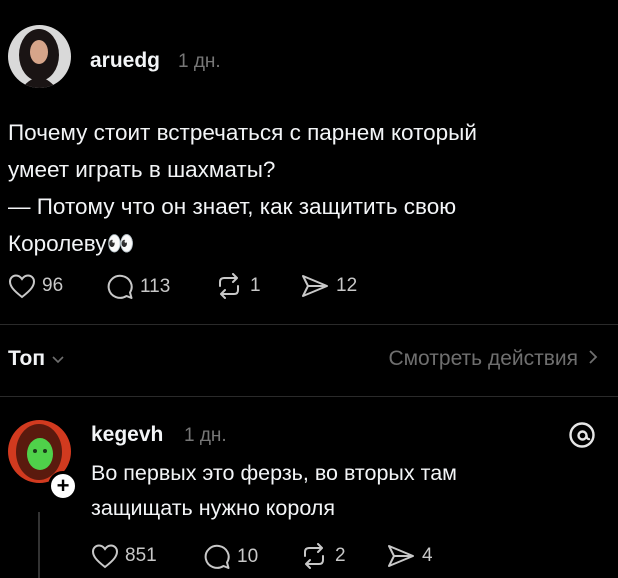  Describe the element at coordinates (340, 555) in the screenshot. I see `reply-repost-count: 2` at that location.